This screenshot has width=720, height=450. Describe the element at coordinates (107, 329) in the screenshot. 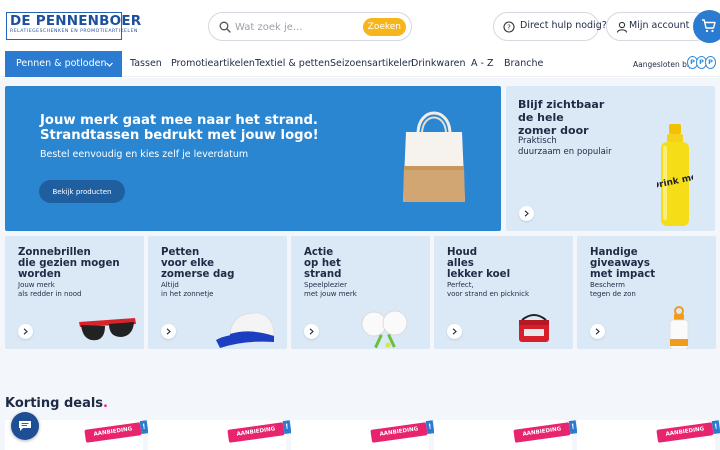

I see `sunglasses-image` at that location.